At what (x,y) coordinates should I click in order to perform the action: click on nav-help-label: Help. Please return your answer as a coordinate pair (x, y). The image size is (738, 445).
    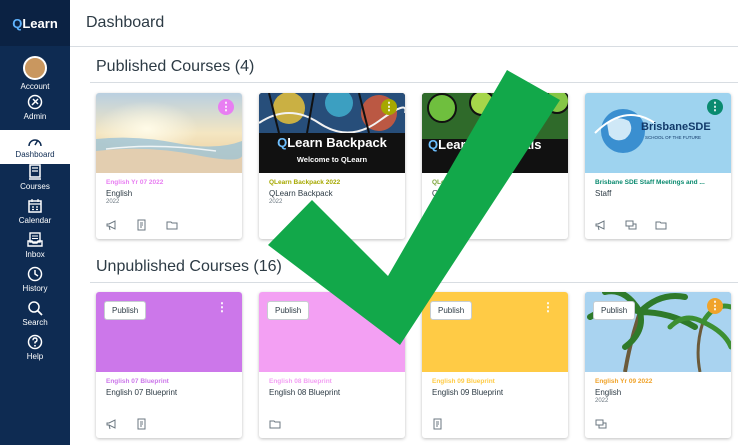
    Looking at the image, I should click on (35, 356).